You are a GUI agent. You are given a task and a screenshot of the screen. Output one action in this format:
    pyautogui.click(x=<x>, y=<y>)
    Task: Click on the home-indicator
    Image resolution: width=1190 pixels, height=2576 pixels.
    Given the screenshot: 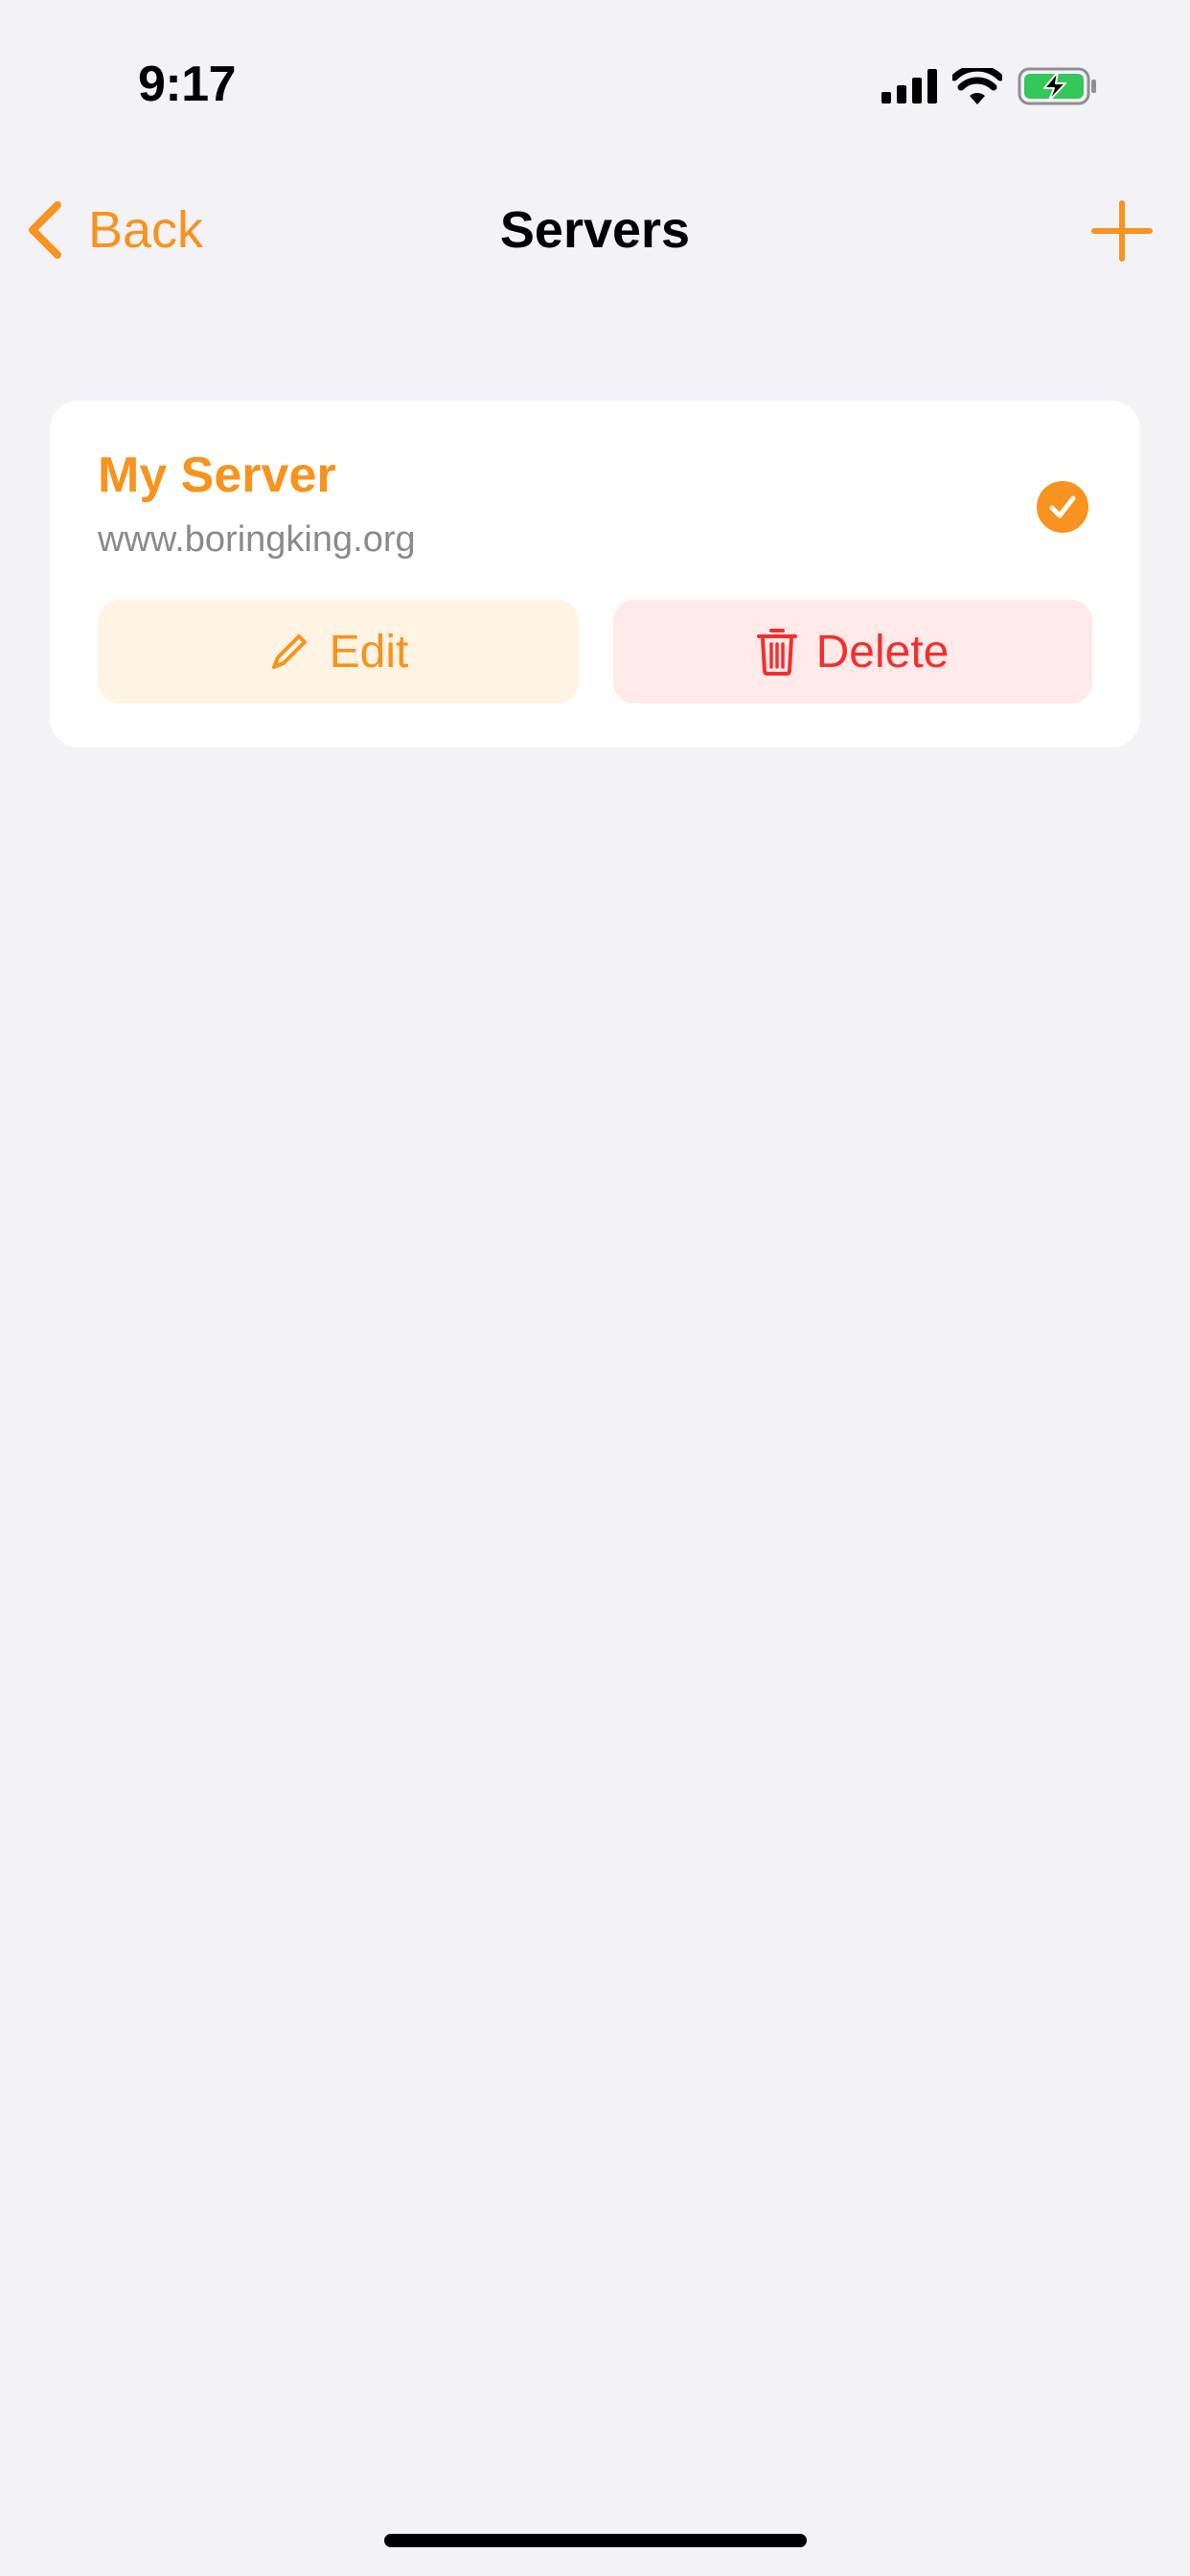 What is the action you would take?
    pyautogui.click(x=595, y=2540)
    